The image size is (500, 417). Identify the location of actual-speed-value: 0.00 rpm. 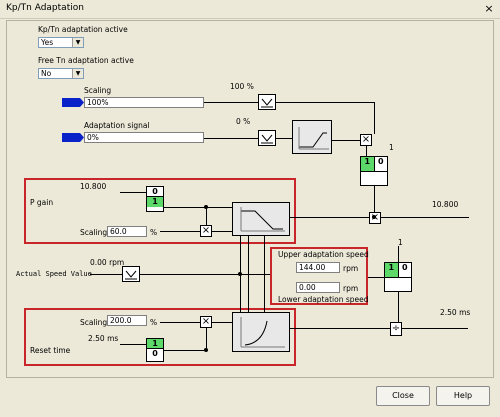
(107, 262).